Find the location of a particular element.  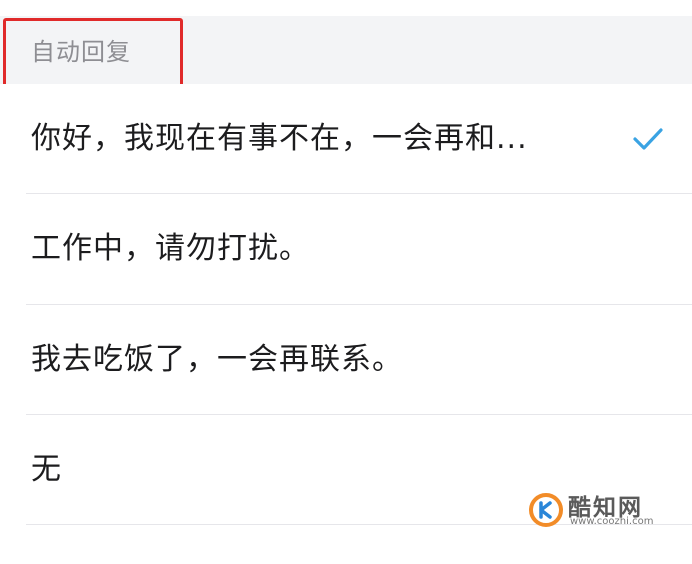

divider is located at coordinates (359, 524).